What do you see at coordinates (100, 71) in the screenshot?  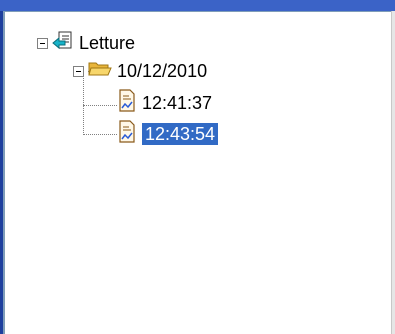 I see `folder-open-icon` at bounding box center [100, 71].